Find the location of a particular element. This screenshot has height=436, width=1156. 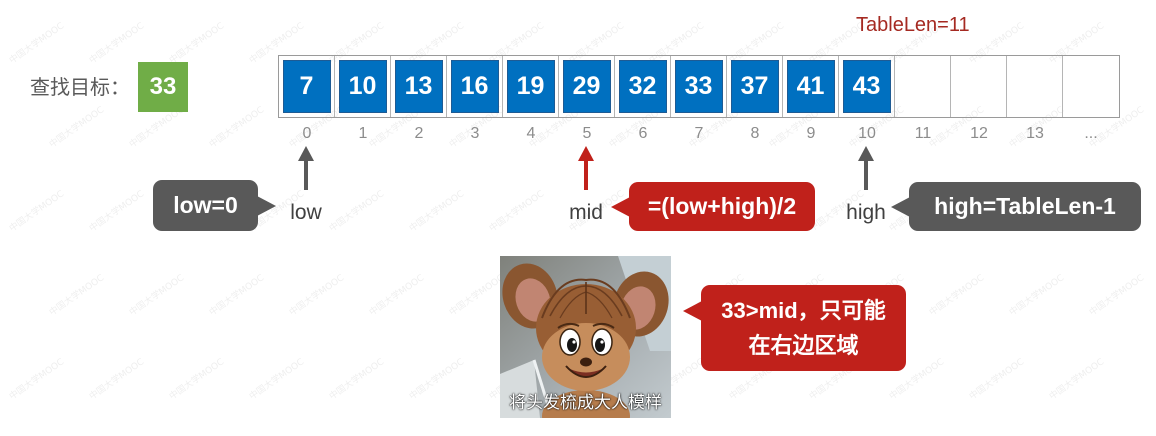

array-index-label: 9 is located at coordinates (811, 133).